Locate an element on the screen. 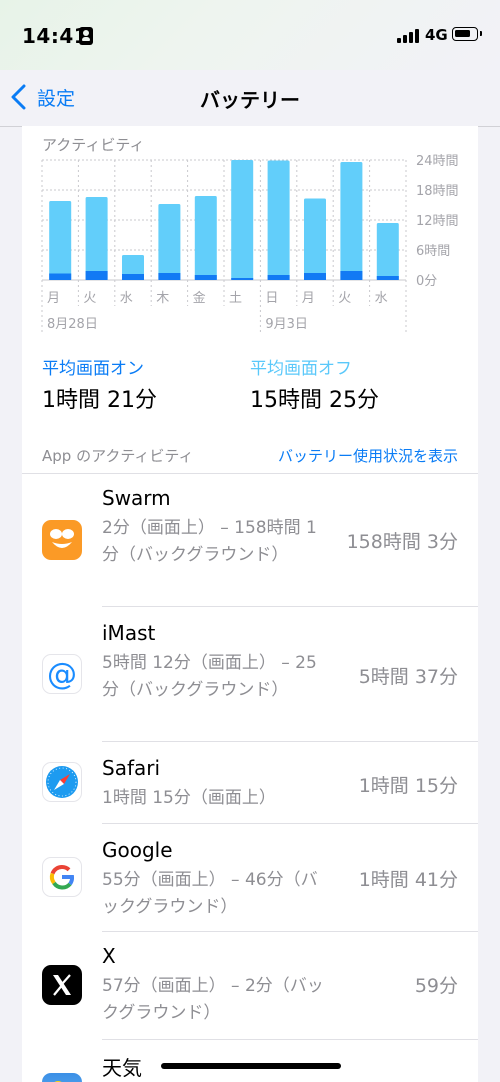 This screenshot has height=1082, width=500. page-title: バッテリー is located at coordinates (250, 100).